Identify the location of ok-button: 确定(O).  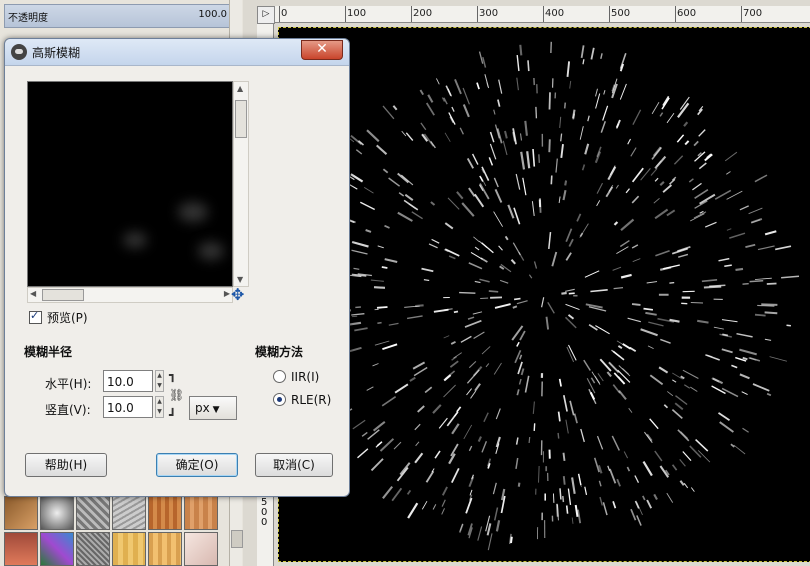
(197, 465).